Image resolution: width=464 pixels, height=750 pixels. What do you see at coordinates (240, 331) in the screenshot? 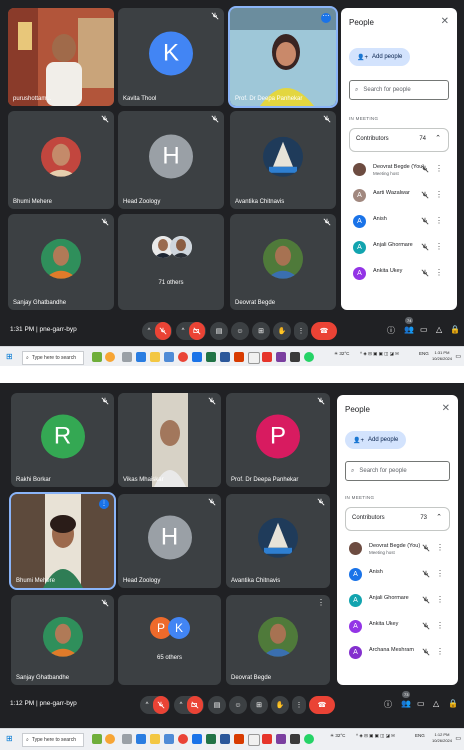
I see `emoji-button: ☺` at bounding box center [240, 331].